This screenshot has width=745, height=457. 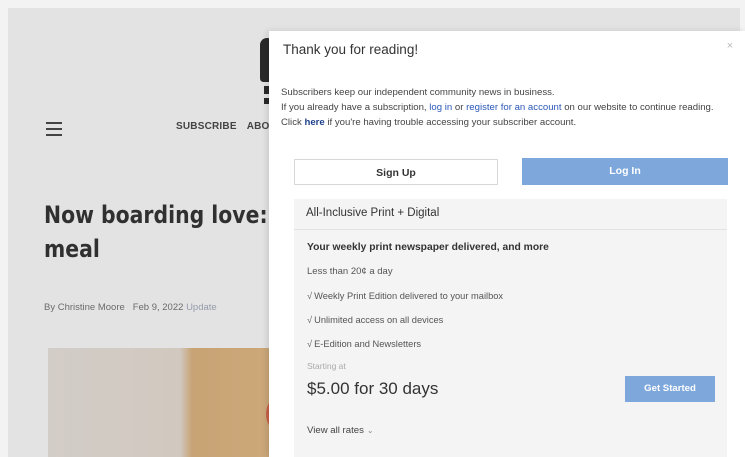 I want to click on chevron-down-icon: ⌄, so click(x=370, y=430).